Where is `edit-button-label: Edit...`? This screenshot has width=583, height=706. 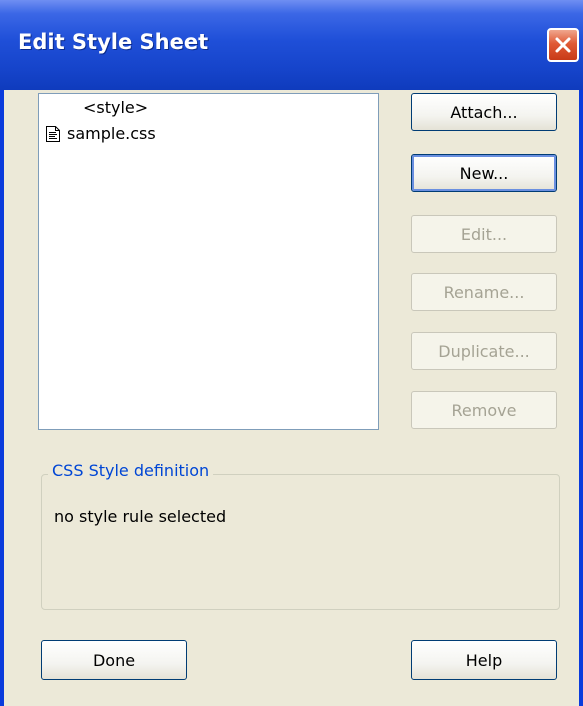
edit-button-label: Edit... is located at coordinates (484, 234).